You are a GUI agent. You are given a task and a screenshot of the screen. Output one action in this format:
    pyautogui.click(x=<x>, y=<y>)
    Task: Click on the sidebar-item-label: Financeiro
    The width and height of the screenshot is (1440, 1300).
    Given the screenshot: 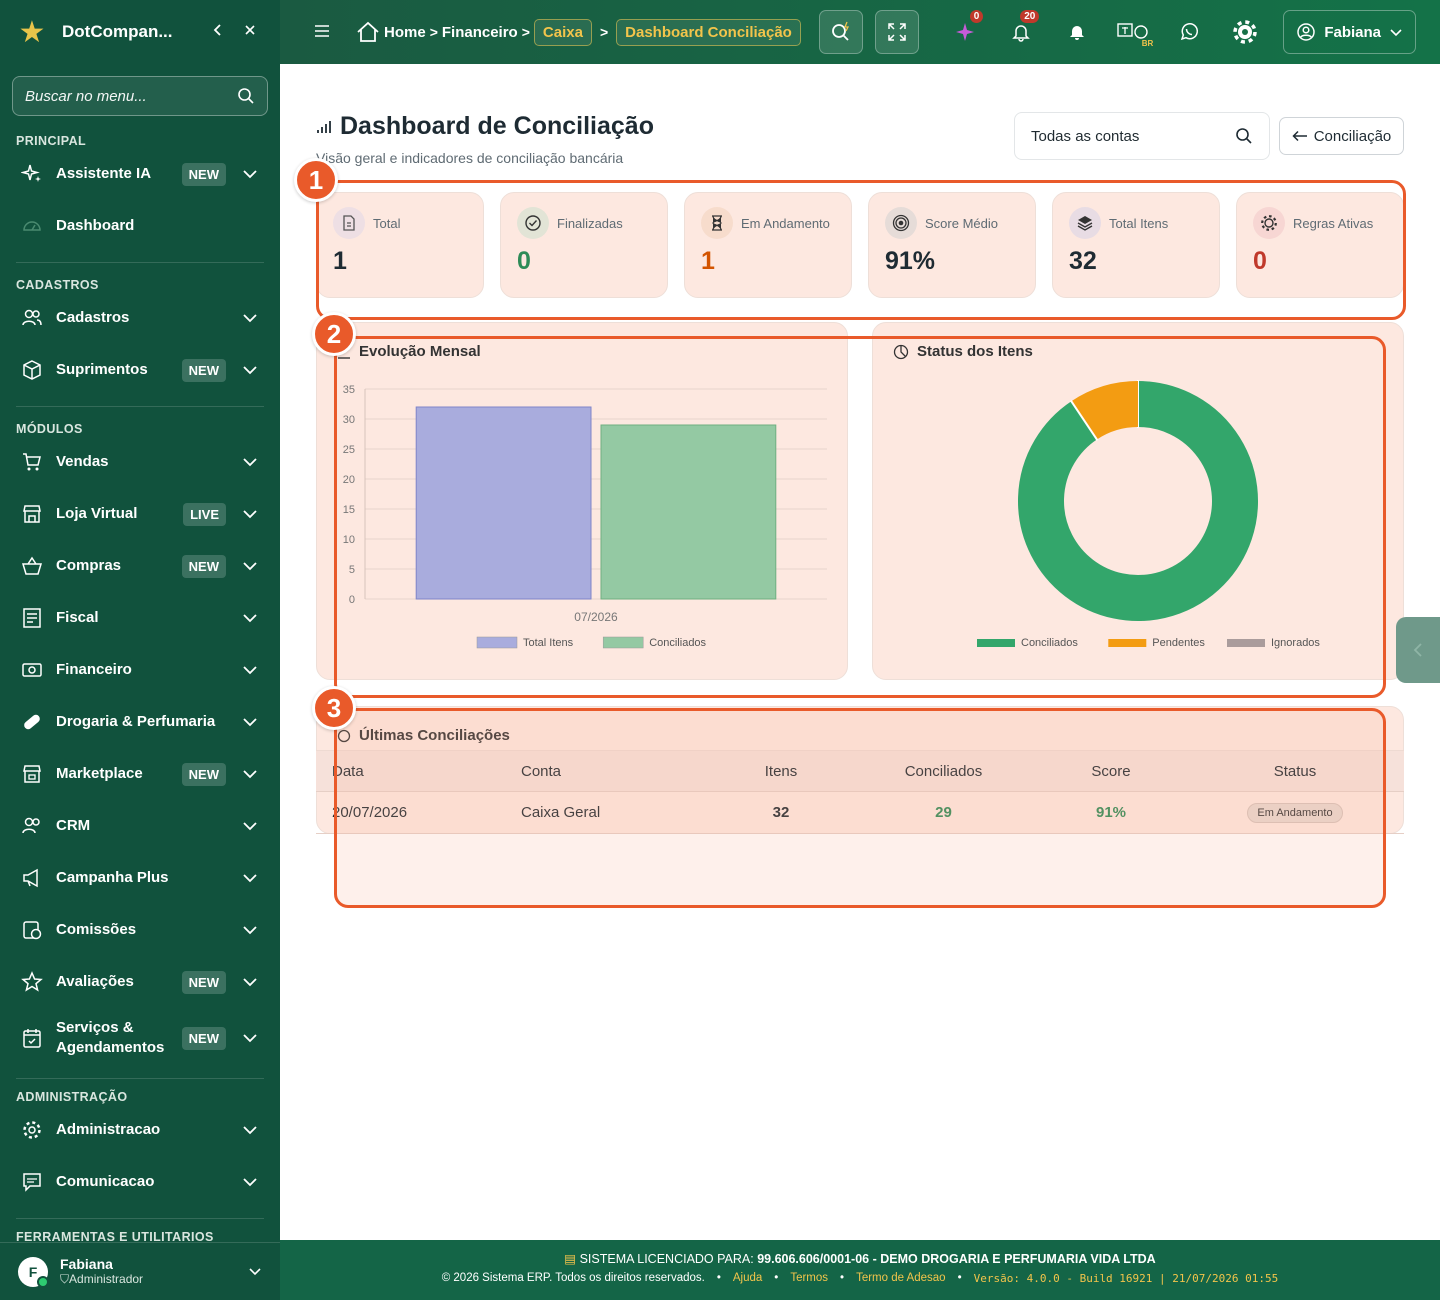 What is the action you would take?
    pyautogui.click(x=94, y=669)
    